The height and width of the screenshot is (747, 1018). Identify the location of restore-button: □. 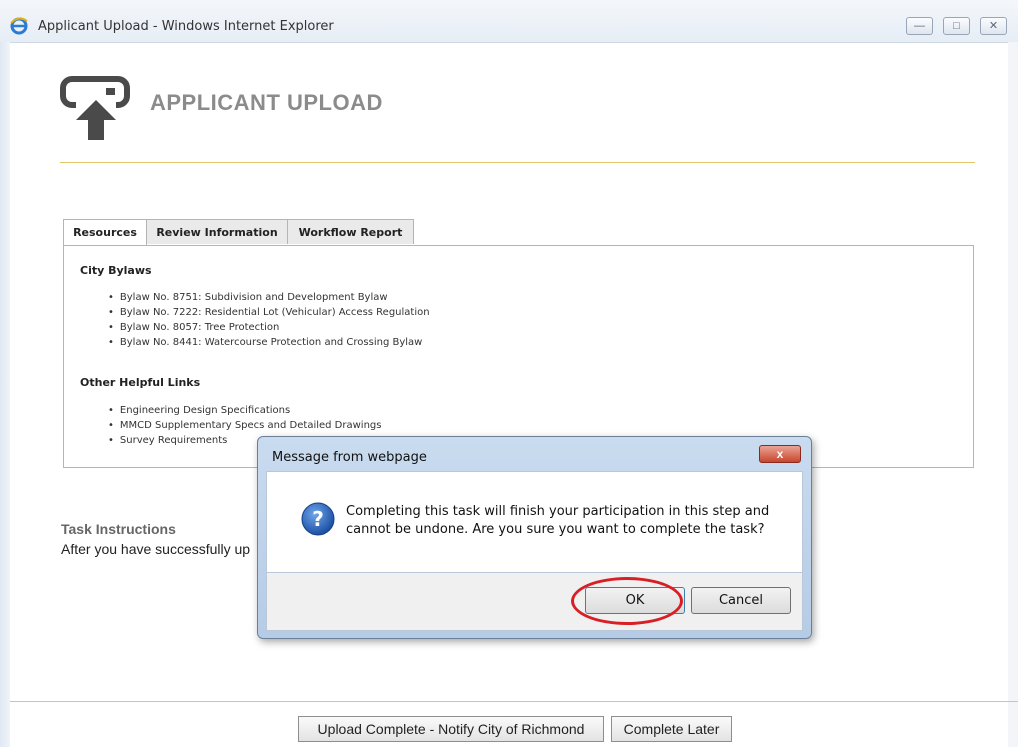
(956, 26).